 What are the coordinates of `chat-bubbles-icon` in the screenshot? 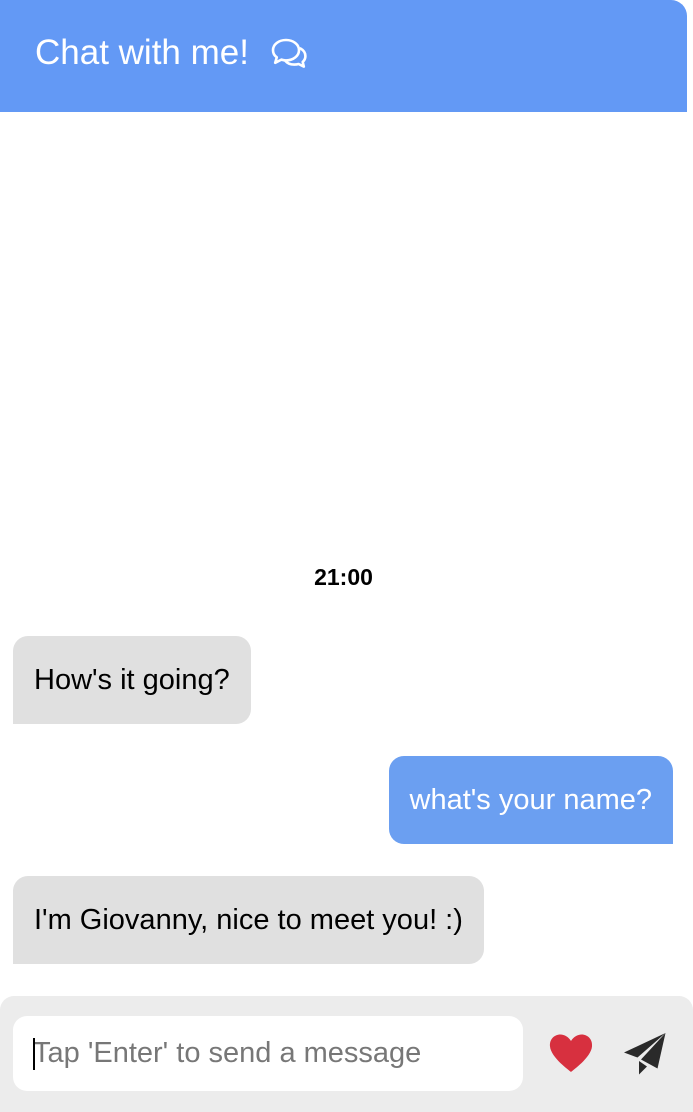 It's located at (289, 53).